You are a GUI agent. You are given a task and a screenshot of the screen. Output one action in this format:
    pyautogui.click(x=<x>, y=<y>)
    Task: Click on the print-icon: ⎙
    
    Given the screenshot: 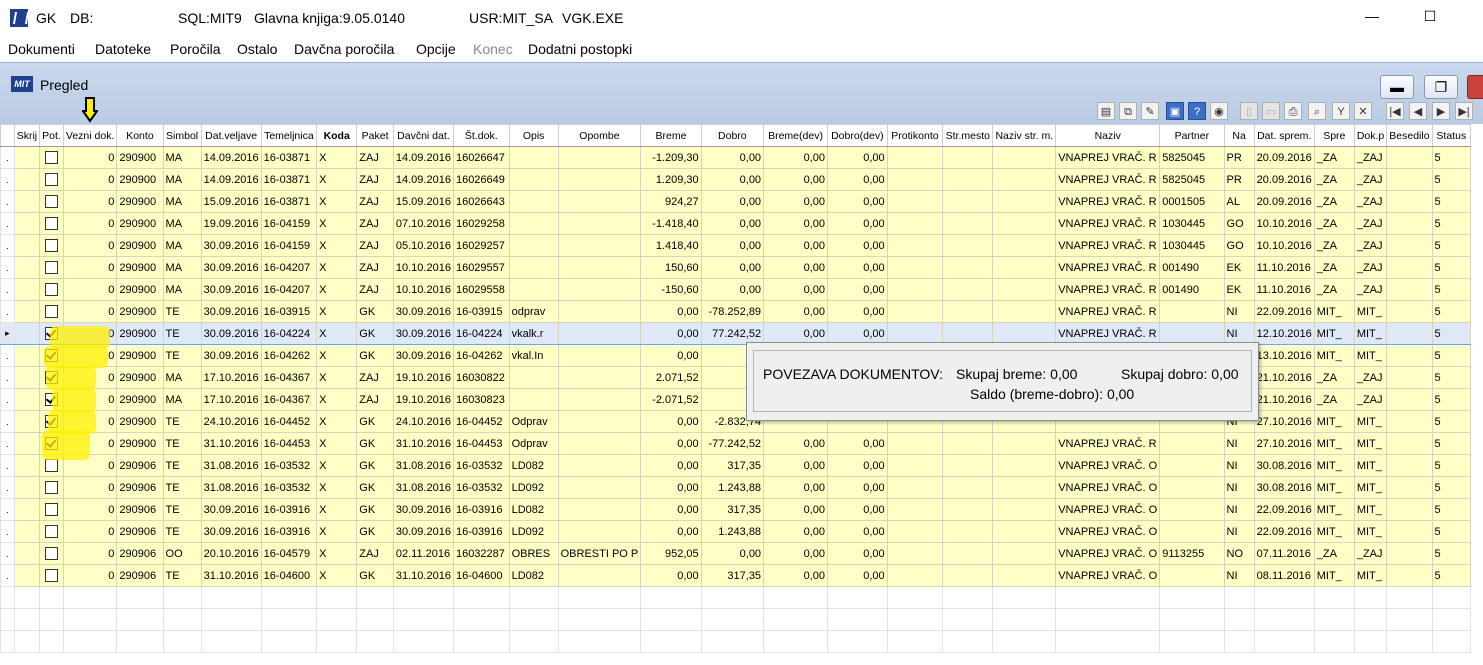 What is the action you would take?
    pyautogui.click(x=1293, y=111)
    